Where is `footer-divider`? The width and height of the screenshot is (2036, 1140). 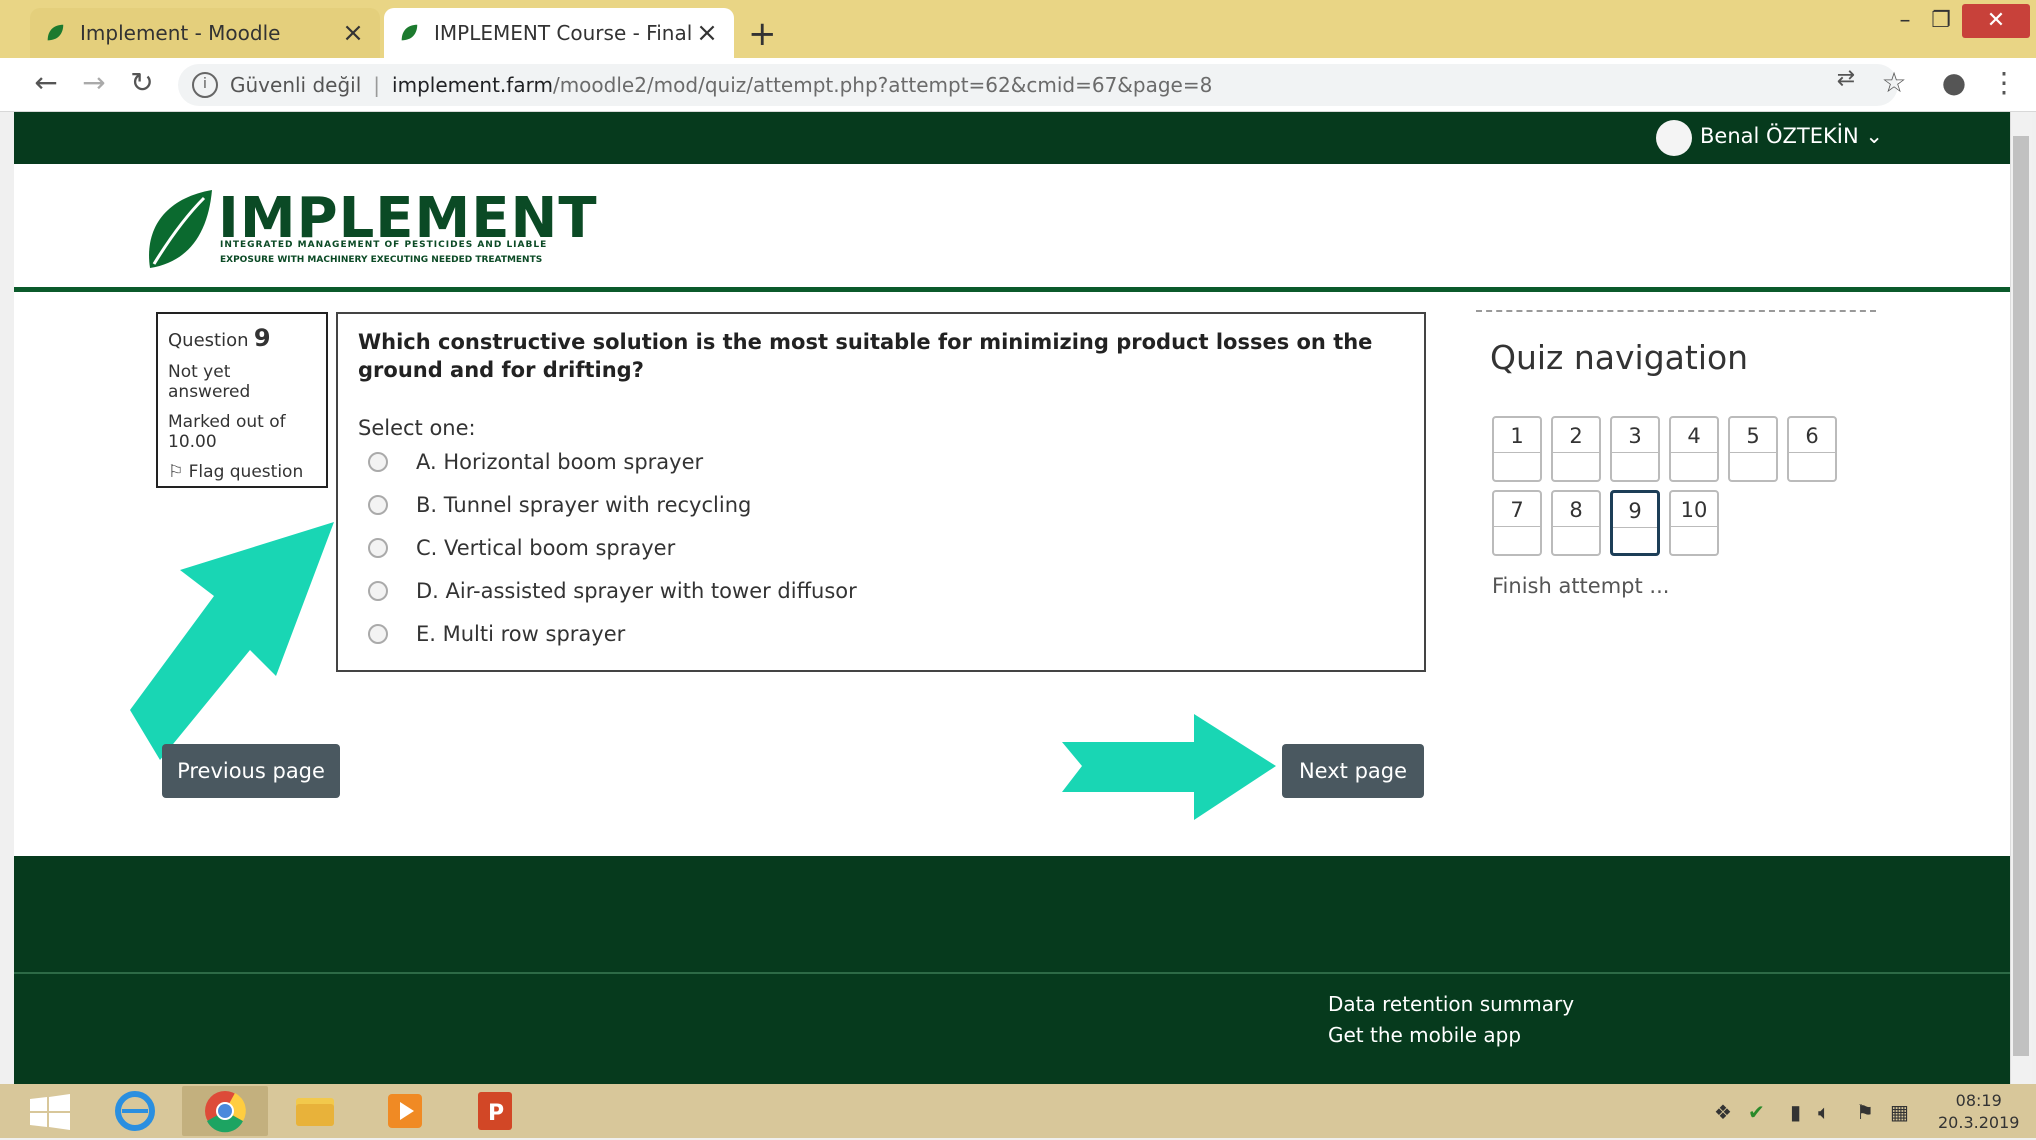 footer-divider is located at coordinates (1012, 973).